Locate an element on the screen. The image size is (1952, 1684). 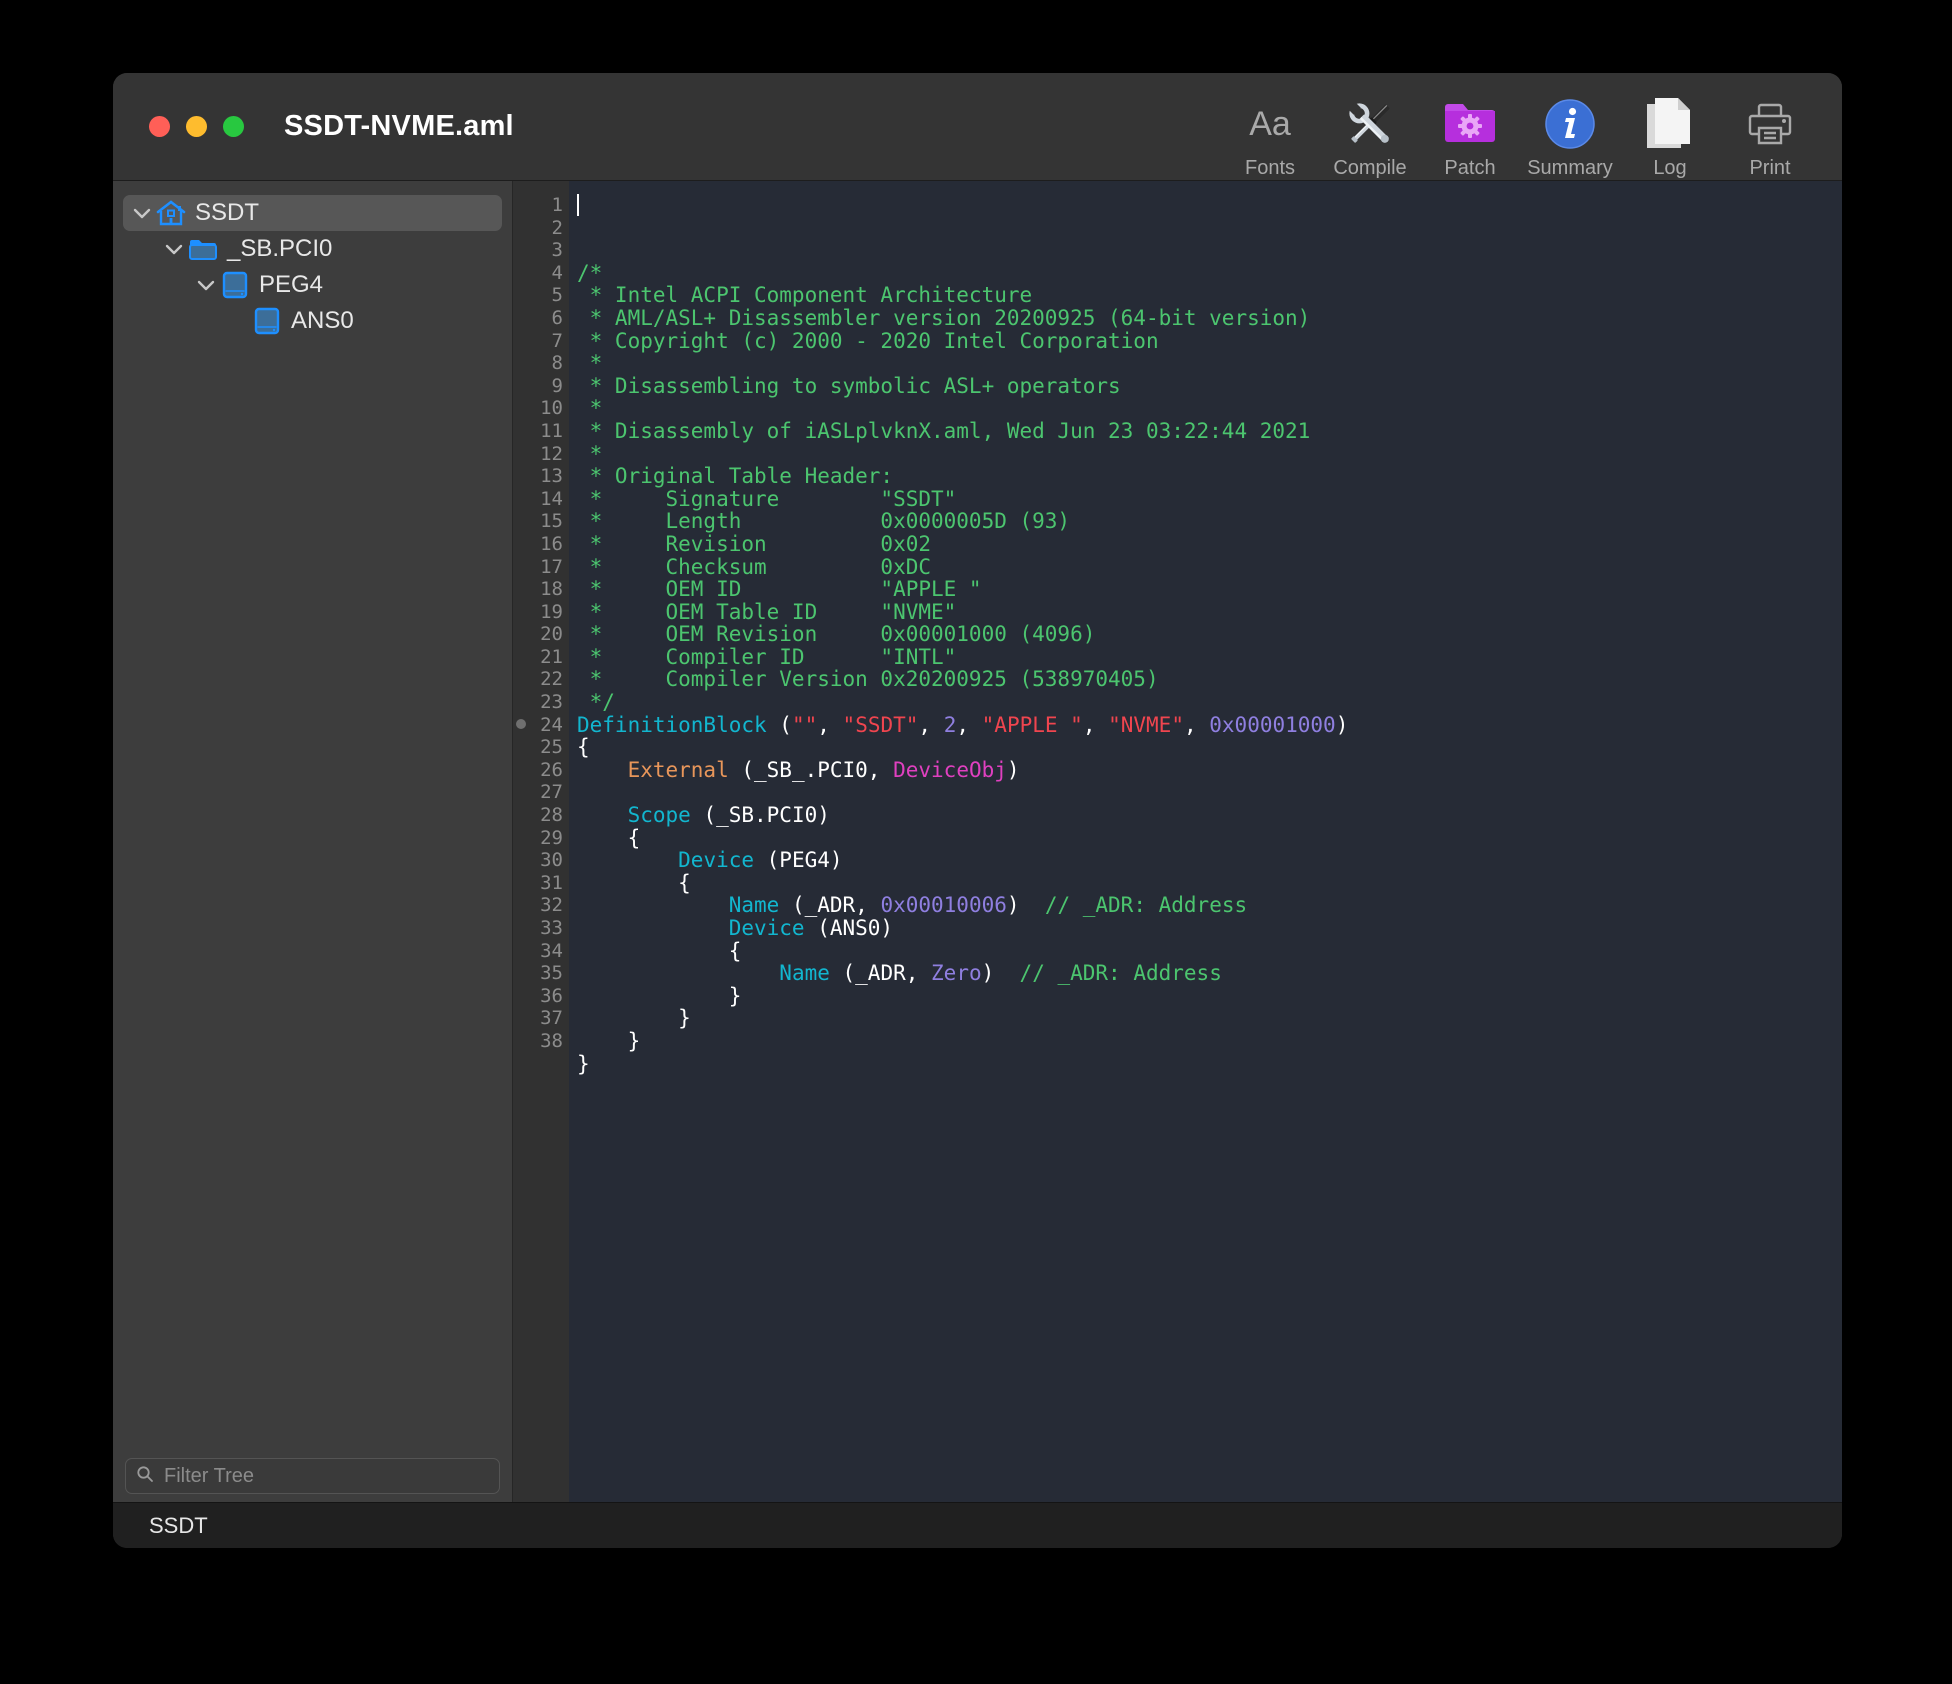
folder-icon is located at coordinates (203, 249).